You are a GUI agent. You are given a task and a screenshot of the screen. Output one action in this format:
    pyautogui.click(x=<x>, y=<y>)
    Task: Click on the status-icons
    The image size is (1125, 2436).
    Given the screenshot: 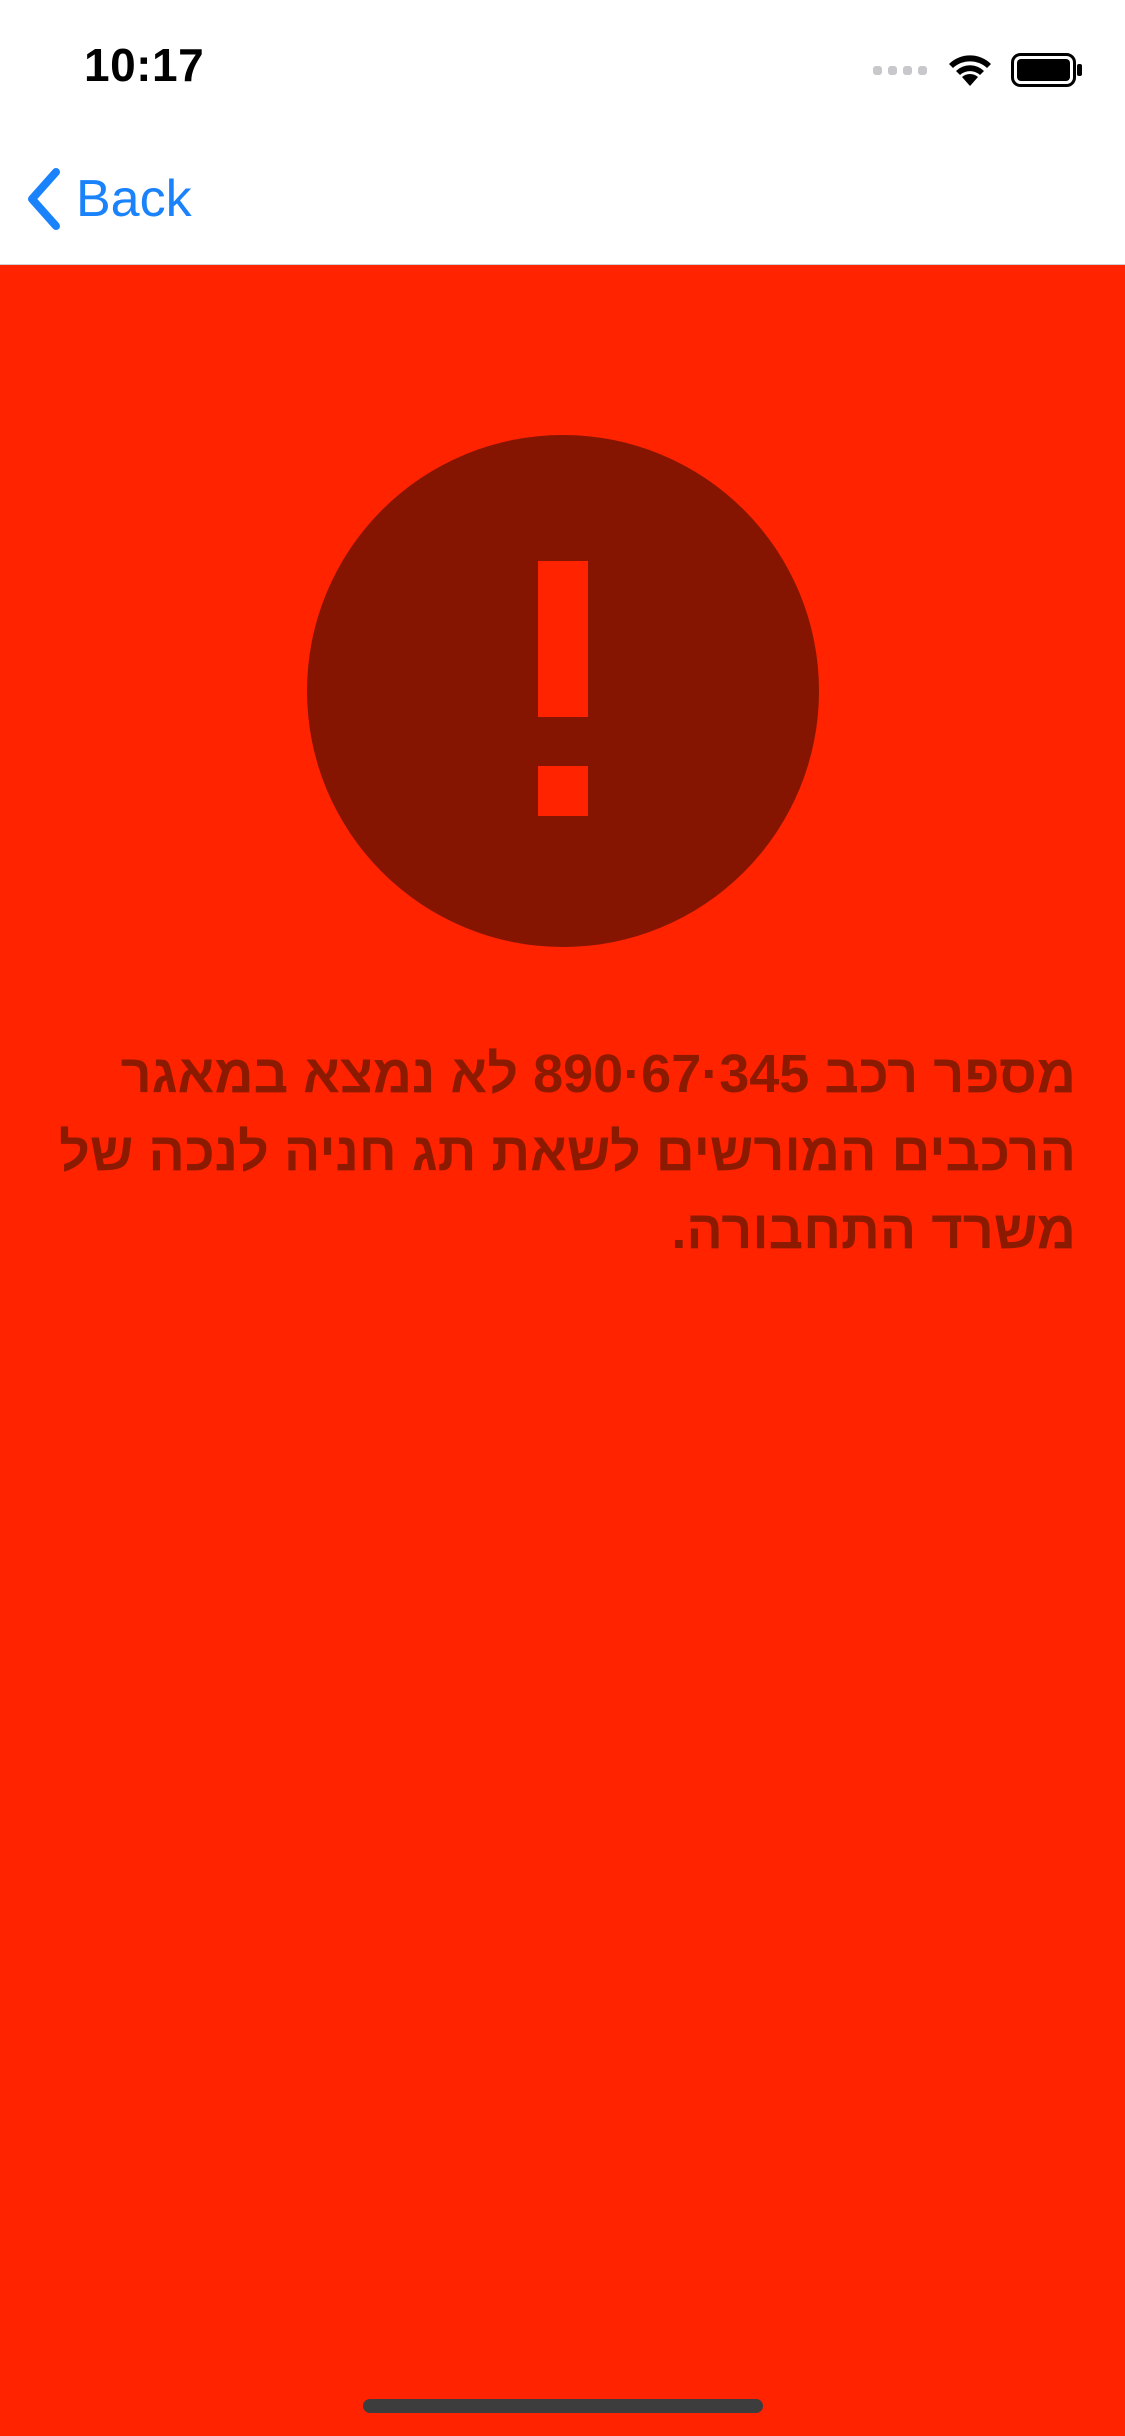 What is the action you would take?
    pyautogui.click(x=978, y=70)
    